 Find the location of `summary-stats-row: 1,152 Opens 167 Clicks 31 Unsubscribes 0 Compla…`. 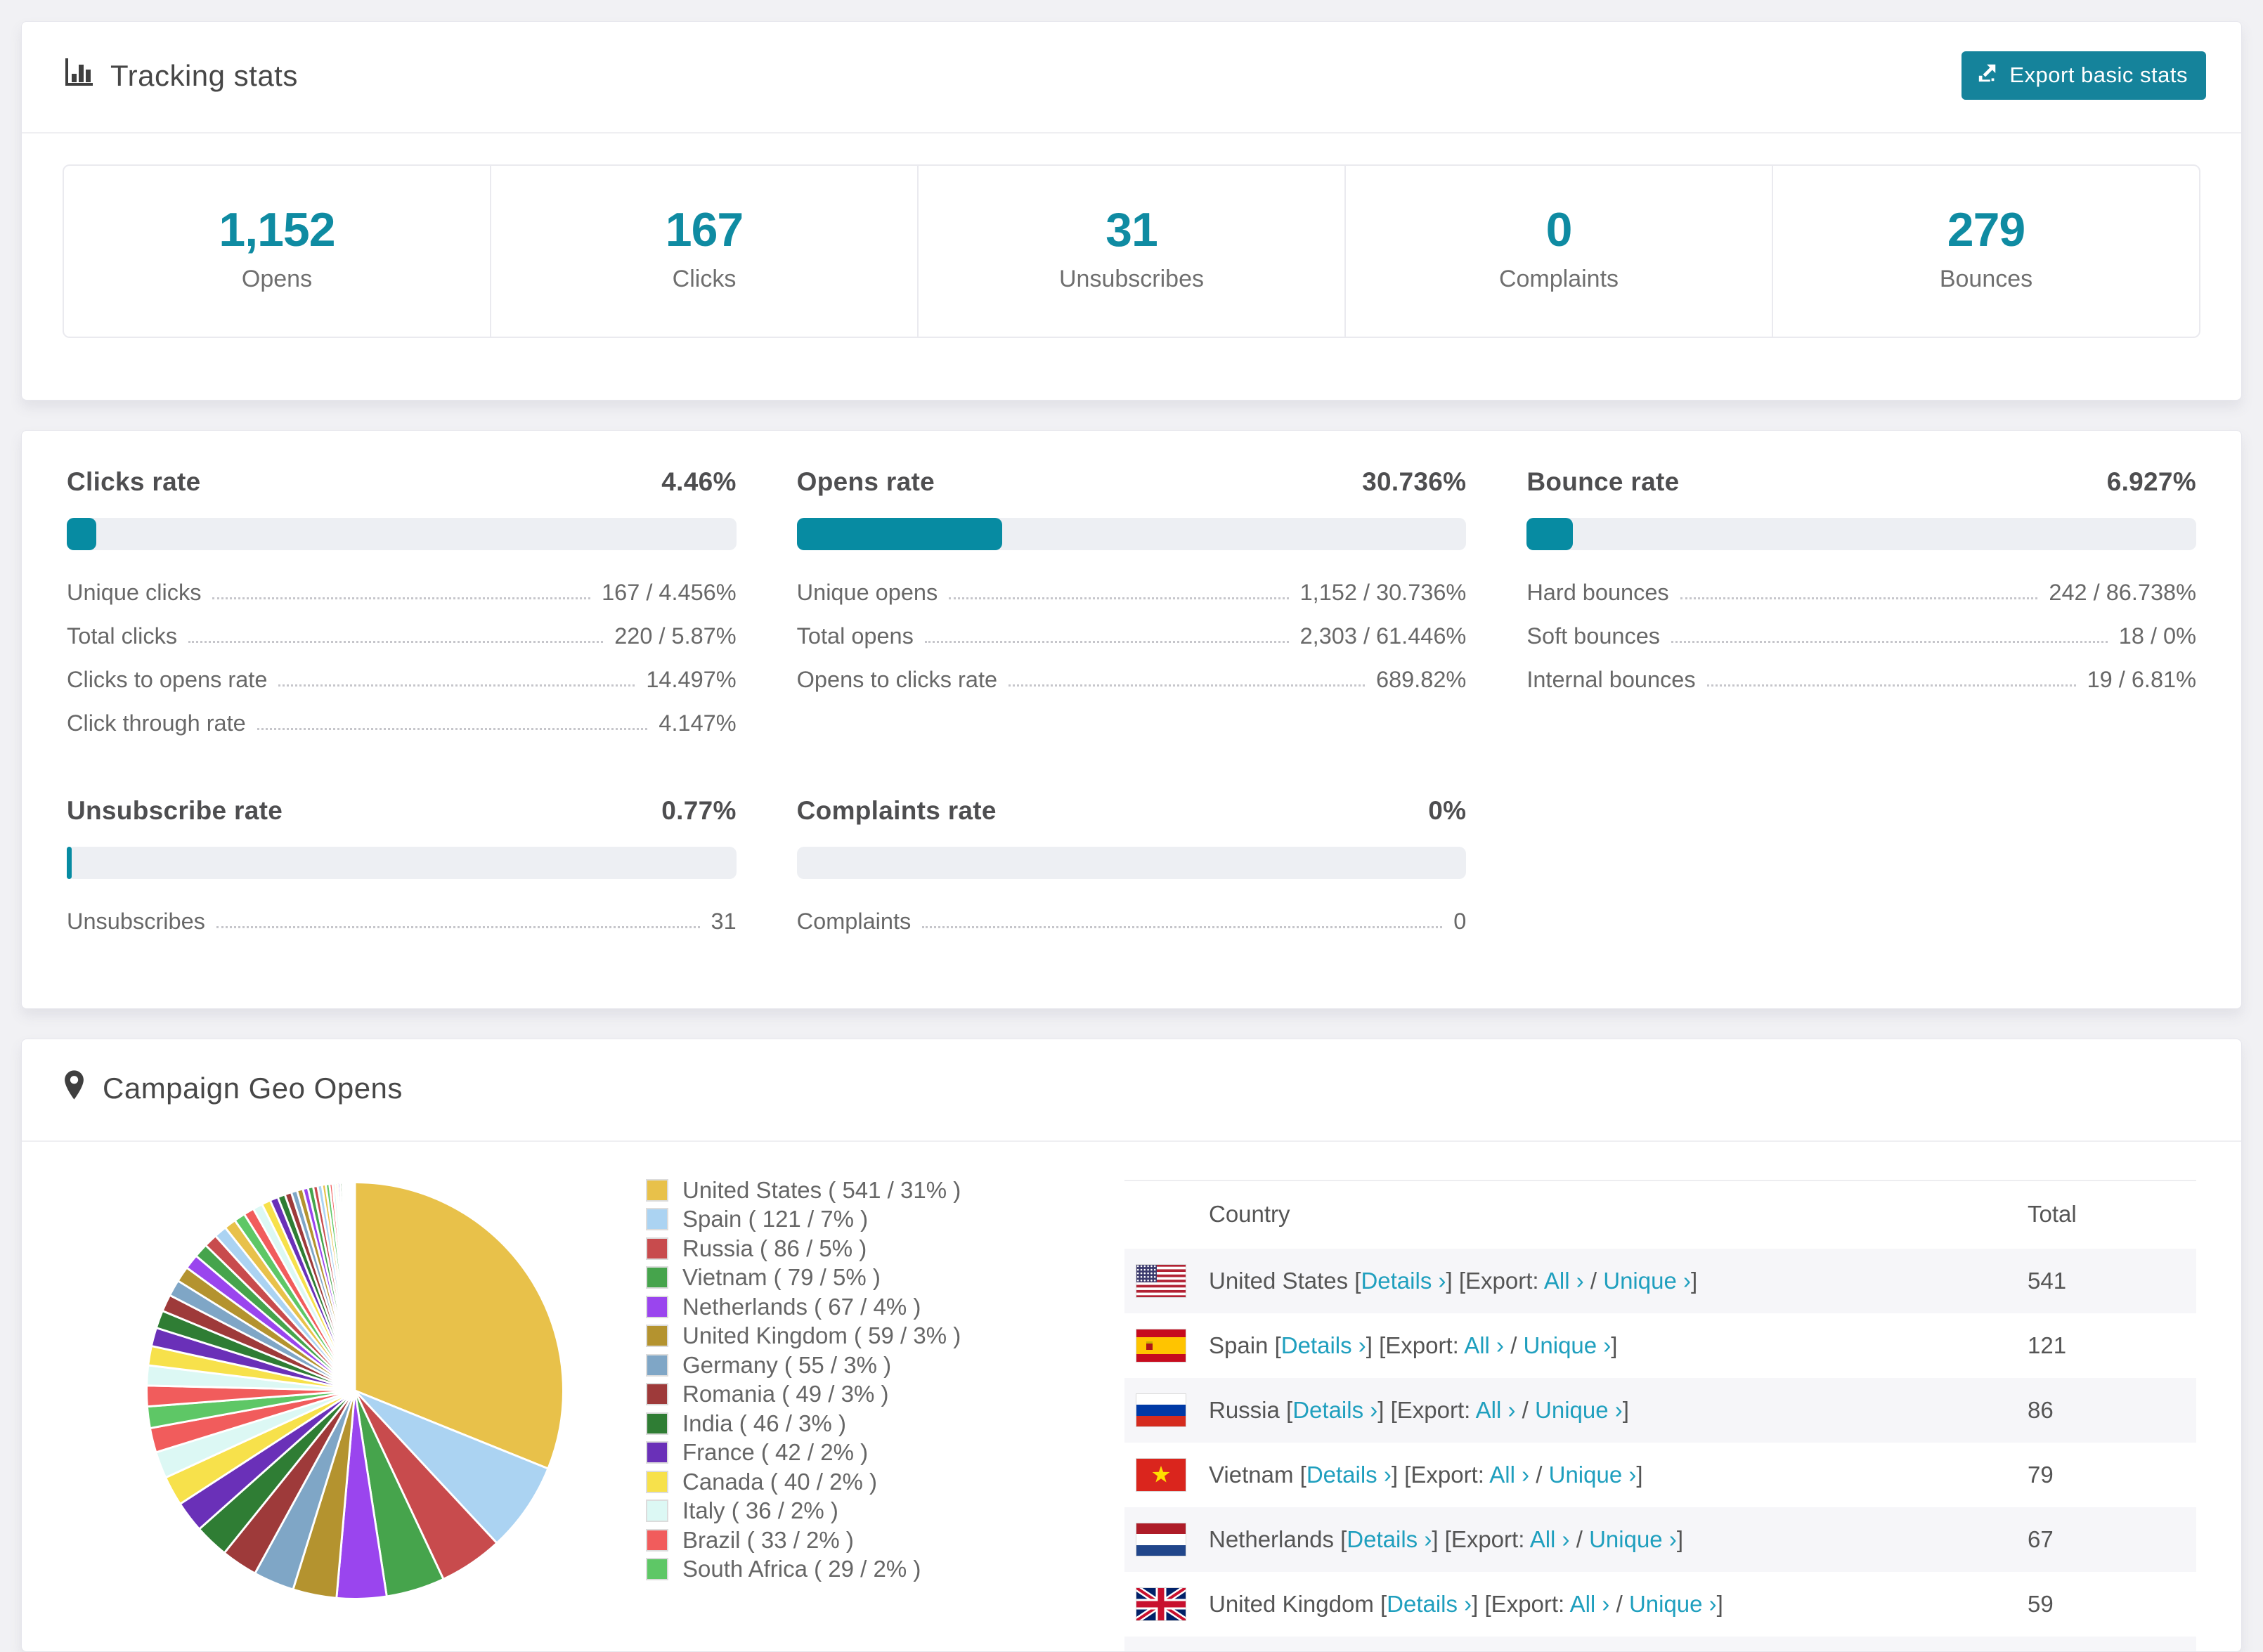

summary-stats-row: 1,152 Opens 167 Clicks 31 Unsubscribes 0 Compla… is located at coordinates (1131, 251).